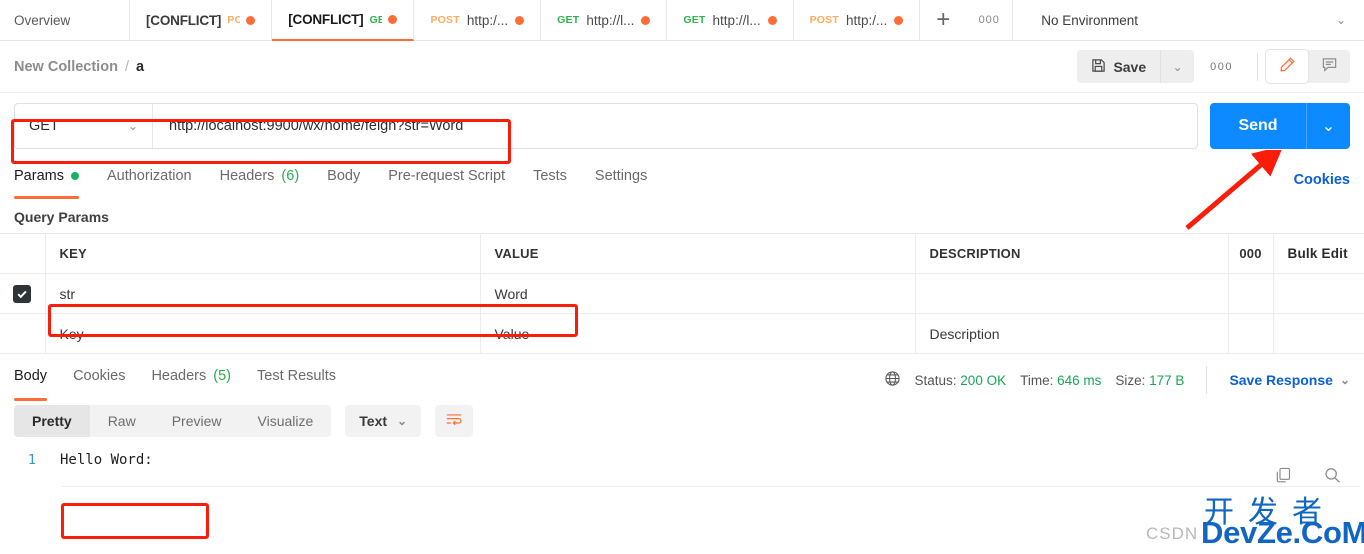 The image size is (1364, 554). Describe the element at coordinates (46, 180) in the screenshot. I see `tab-params: Params` at that location.